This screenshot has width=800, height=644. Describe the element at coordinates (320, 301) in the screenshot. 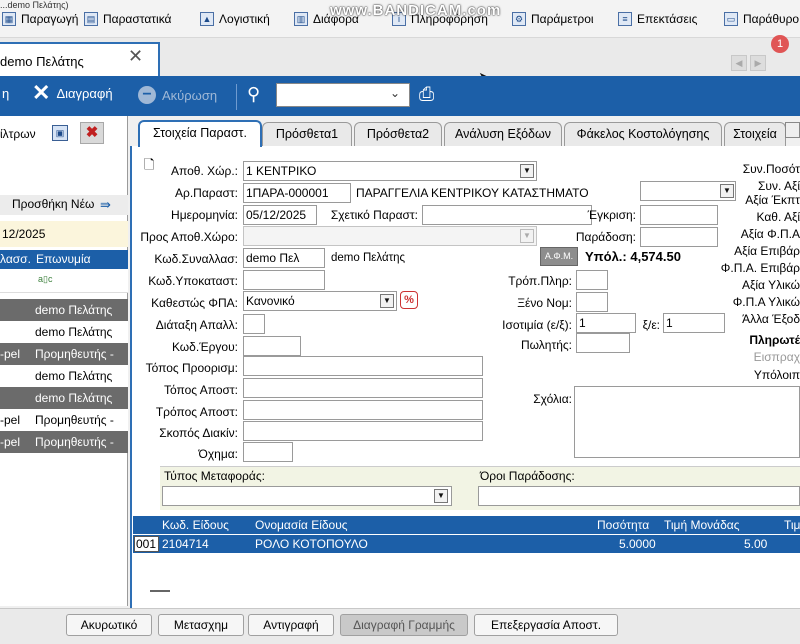

I see `vat-status-select: Κανονικό` at that location.